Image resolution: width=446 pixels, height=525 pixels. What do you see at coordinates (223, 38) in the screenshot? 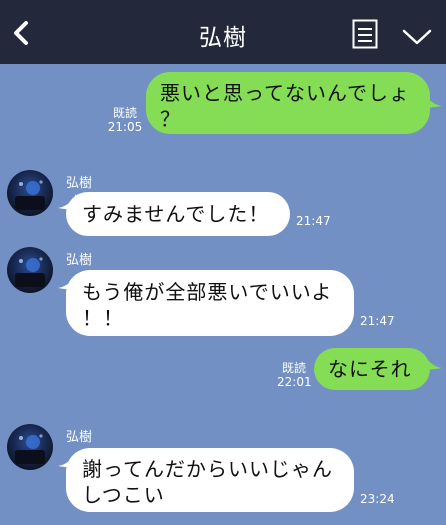
I see `chat-title: 弘樹` at bounding box center [223, 38].